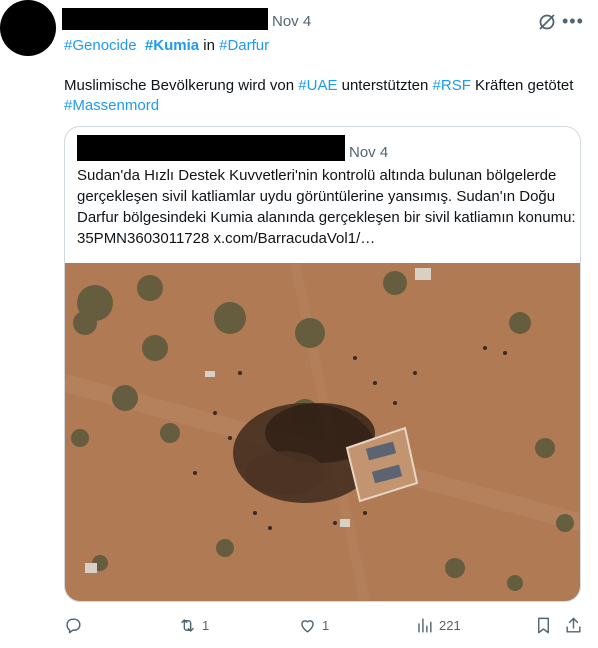 Image resolution: width=598 pixels, height=648 pixels. I want to click on bookmark-button, so click(543, 625).